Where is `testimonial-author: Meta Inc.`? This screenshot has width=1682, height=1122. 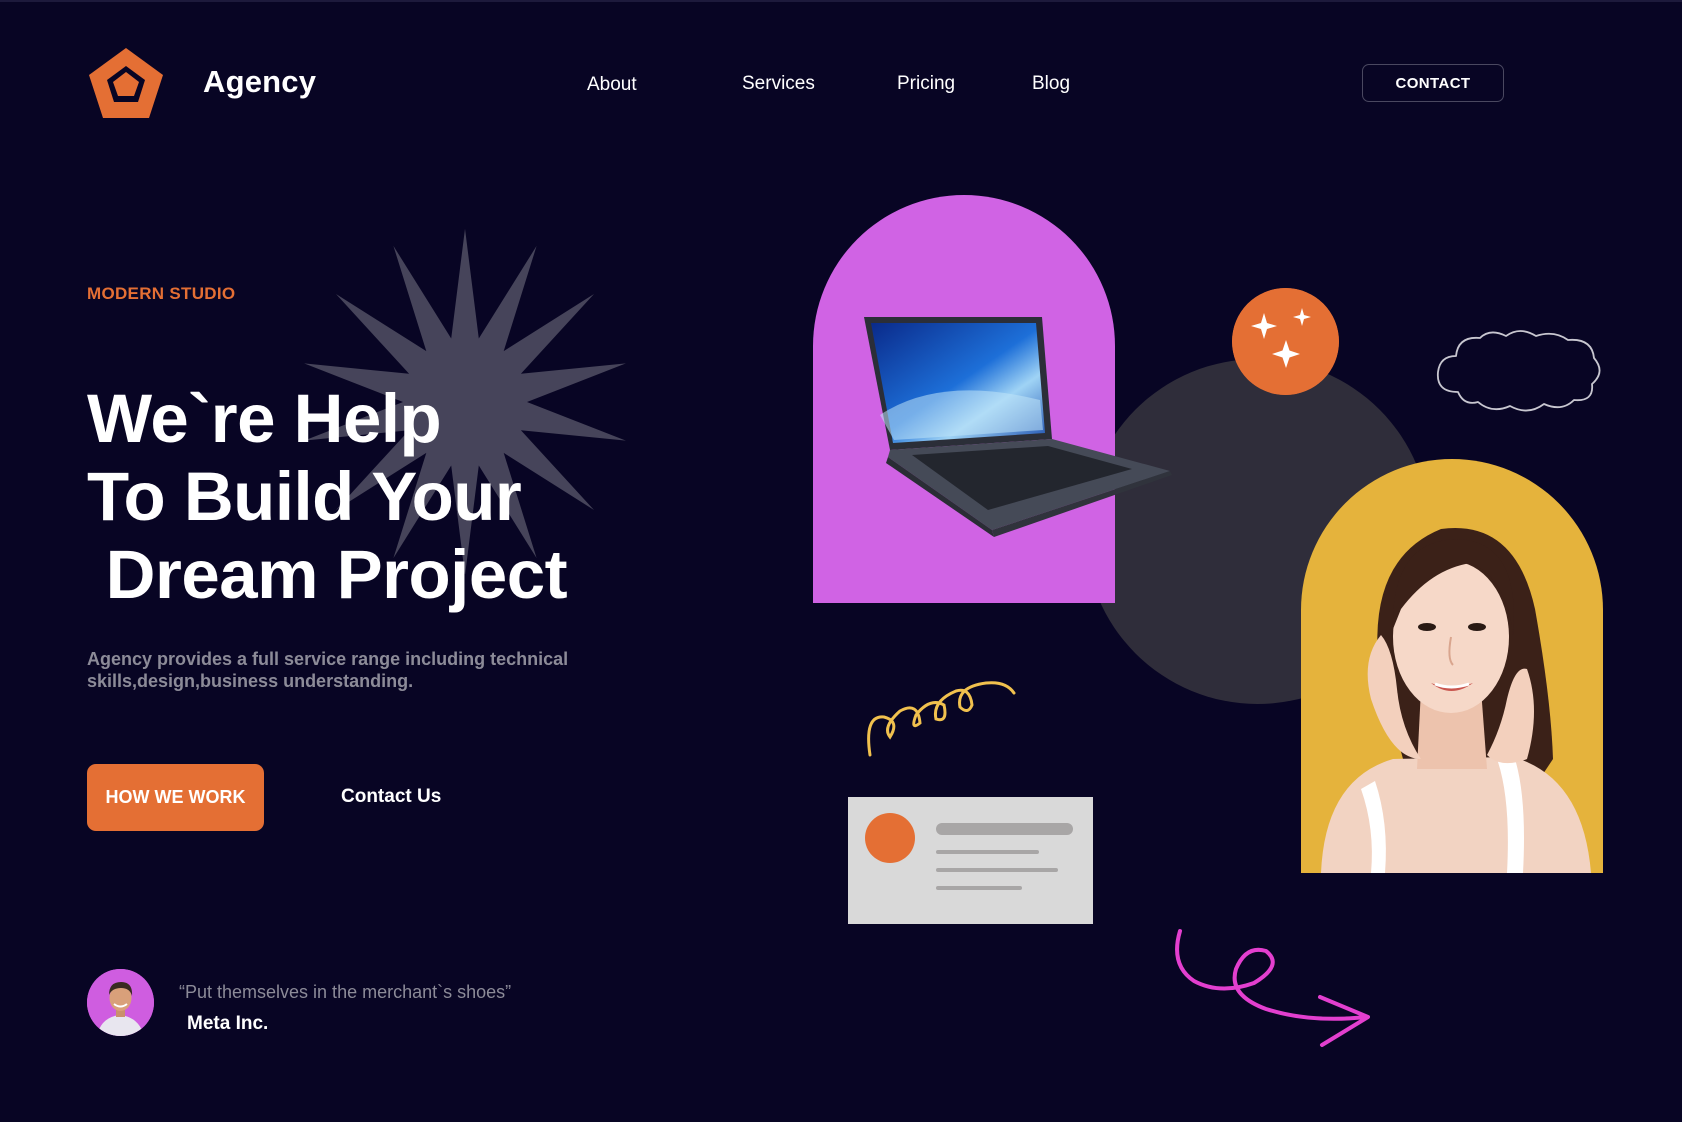
testimonial-author: Meta Inc. is located at coordinates (228, 1023).